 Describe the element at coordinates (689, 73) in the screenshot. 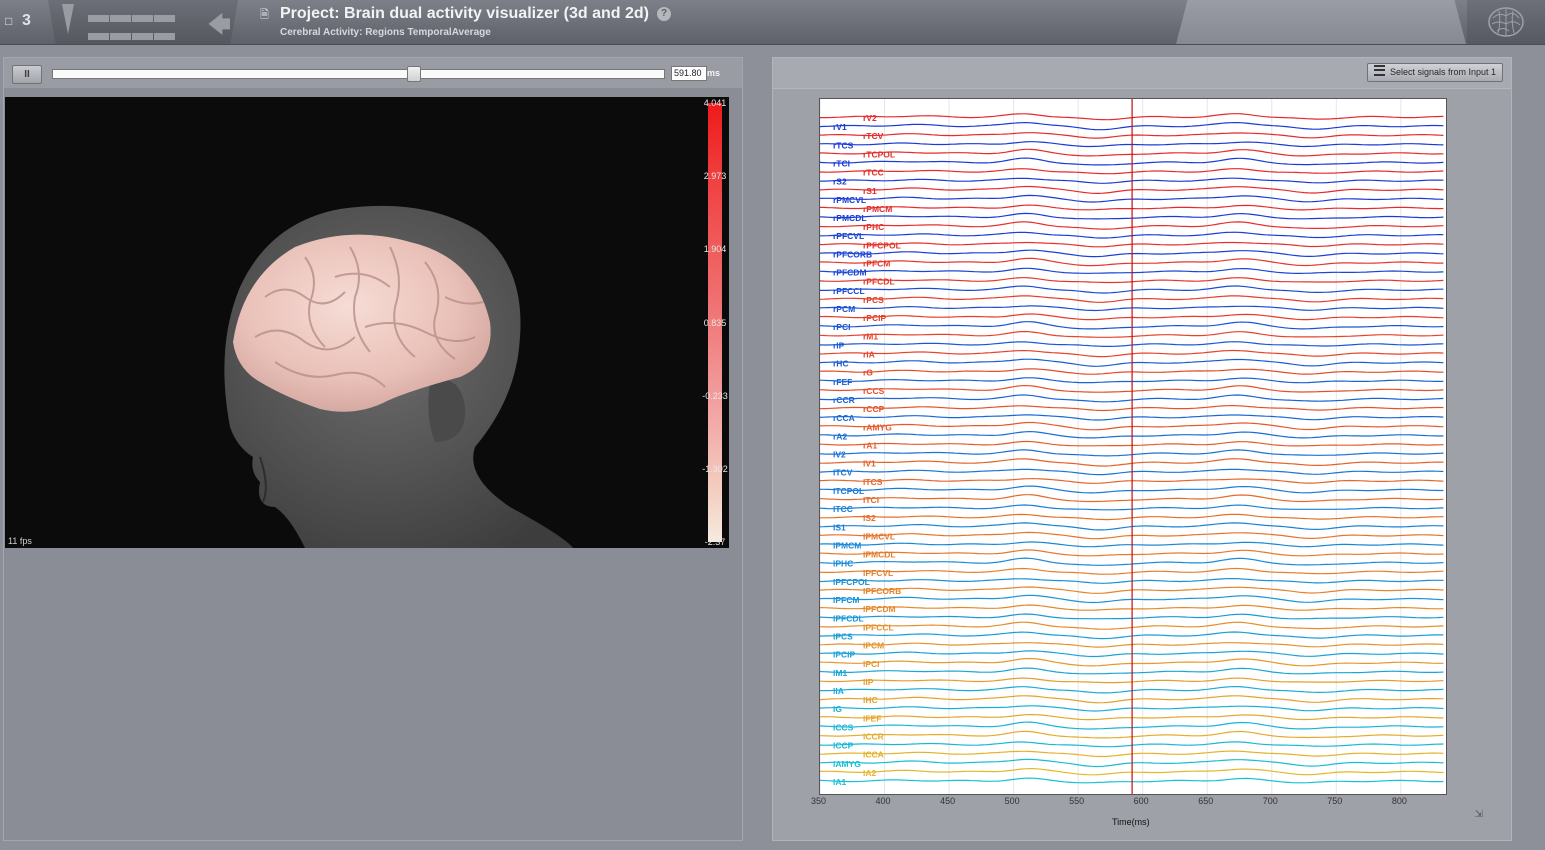

I see `time-input: 591.80` at that location.